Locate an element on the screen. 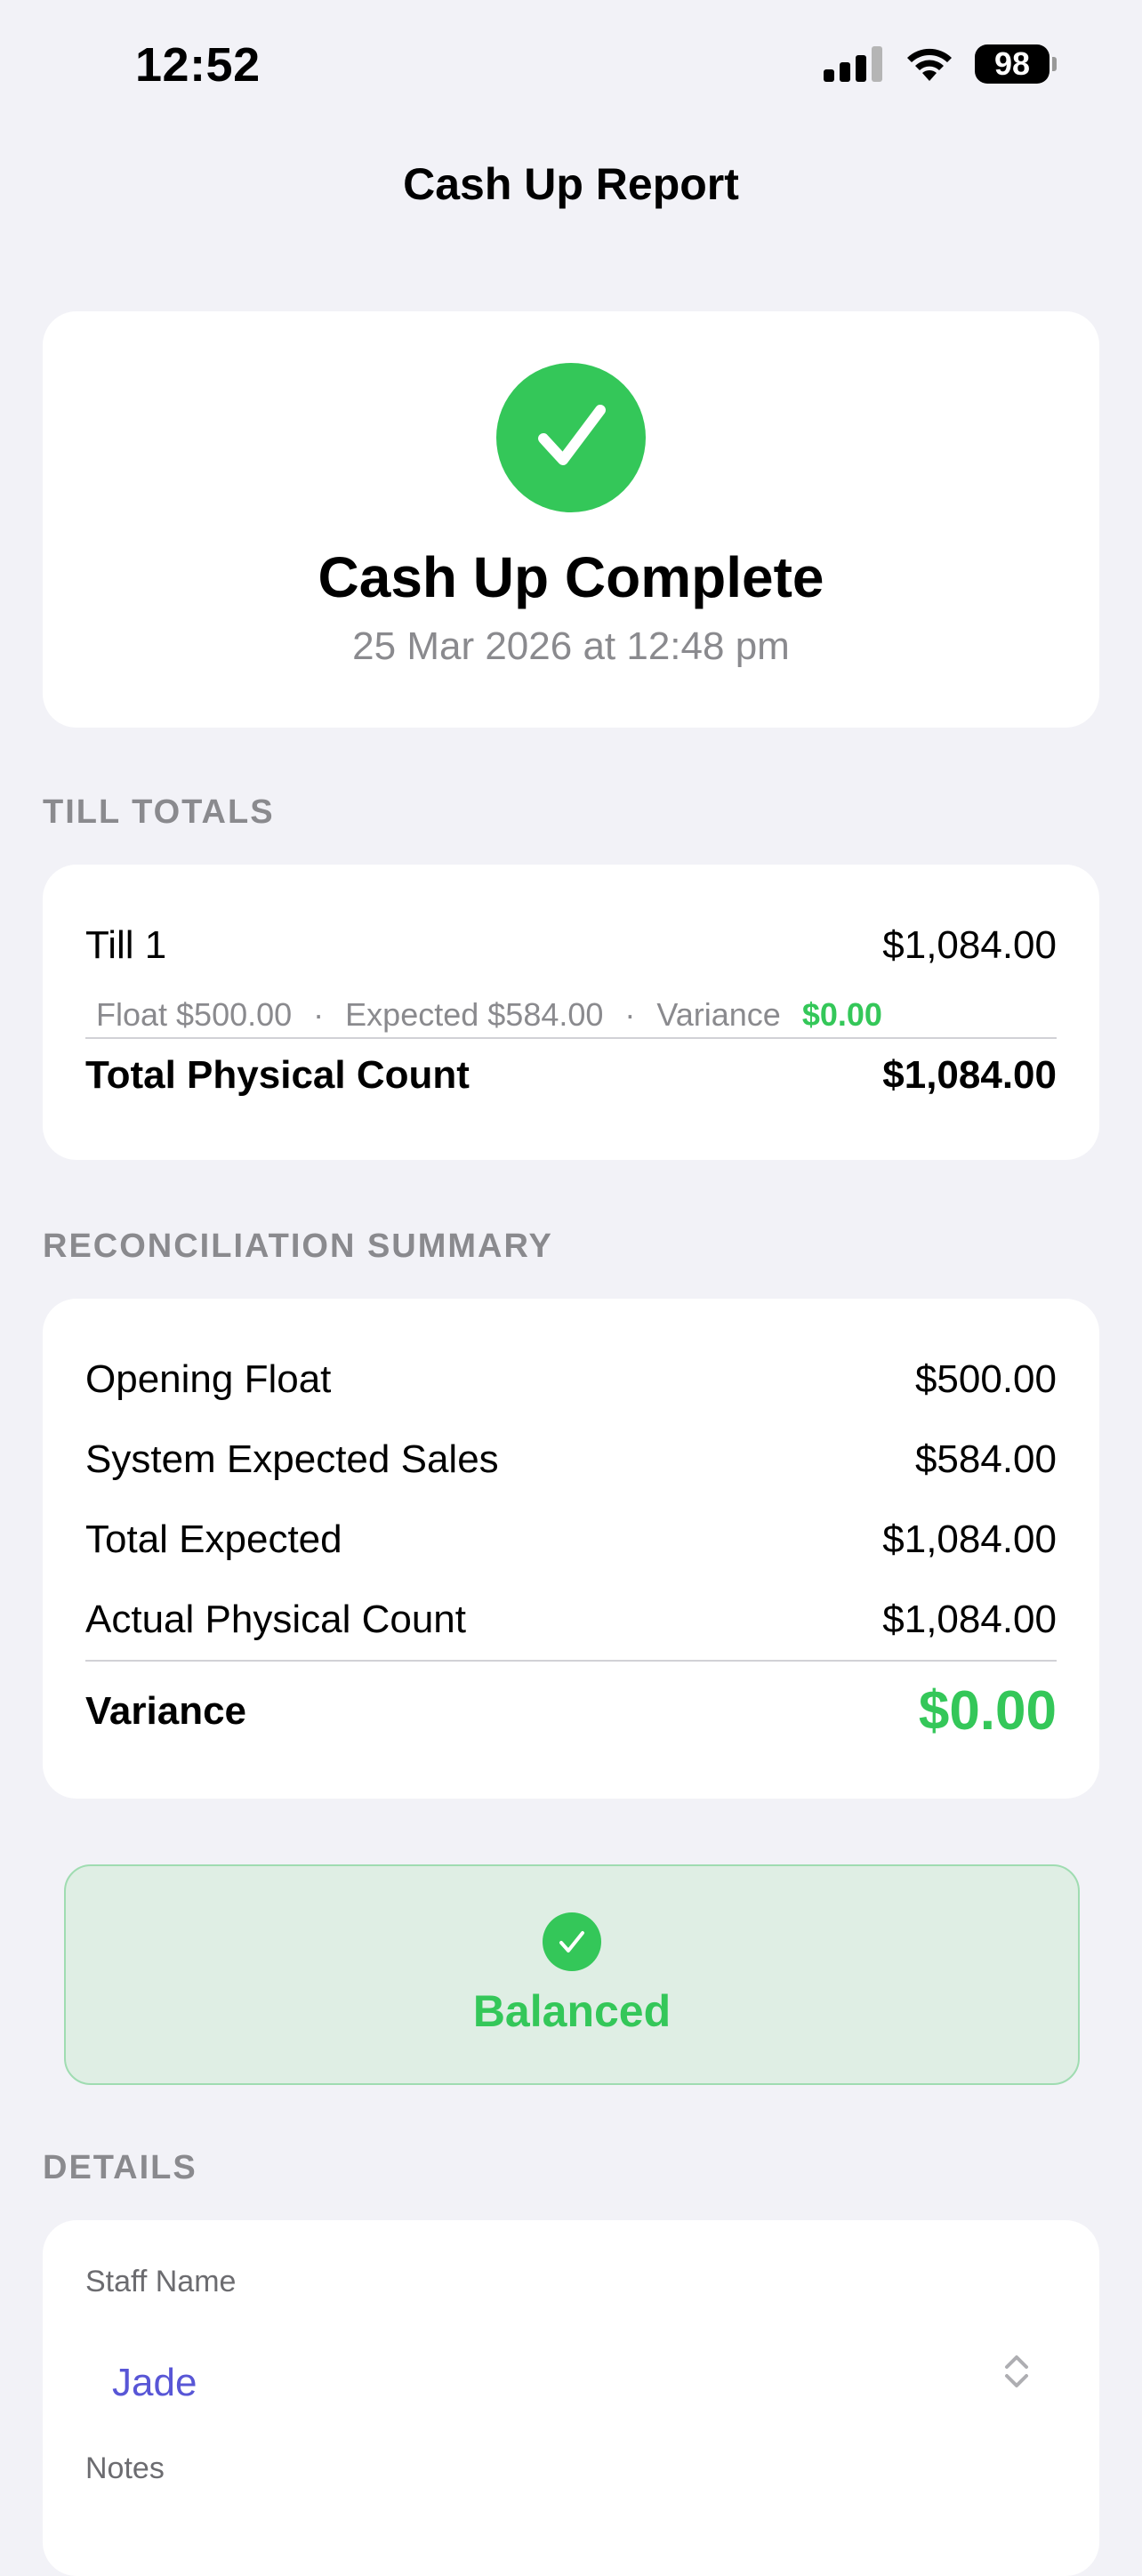  notes-label: Notes is located at coordinates (125, 2468).